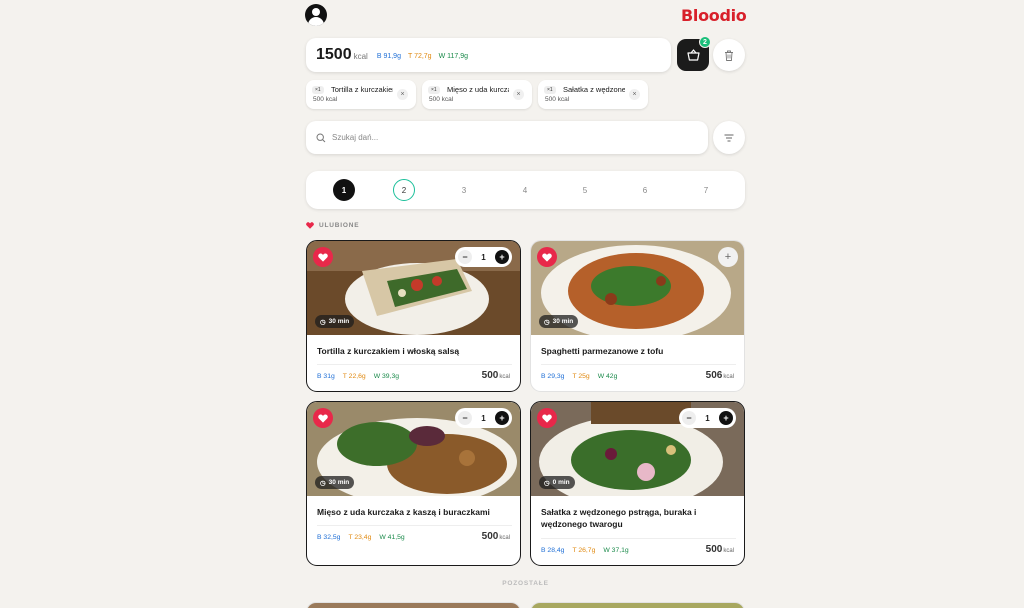 The width and height of the screenshot is (1024, 608). What do you see at coordinates (502, 137) in the screenshot?
I see `search-input` at bounding box center [502, 137].